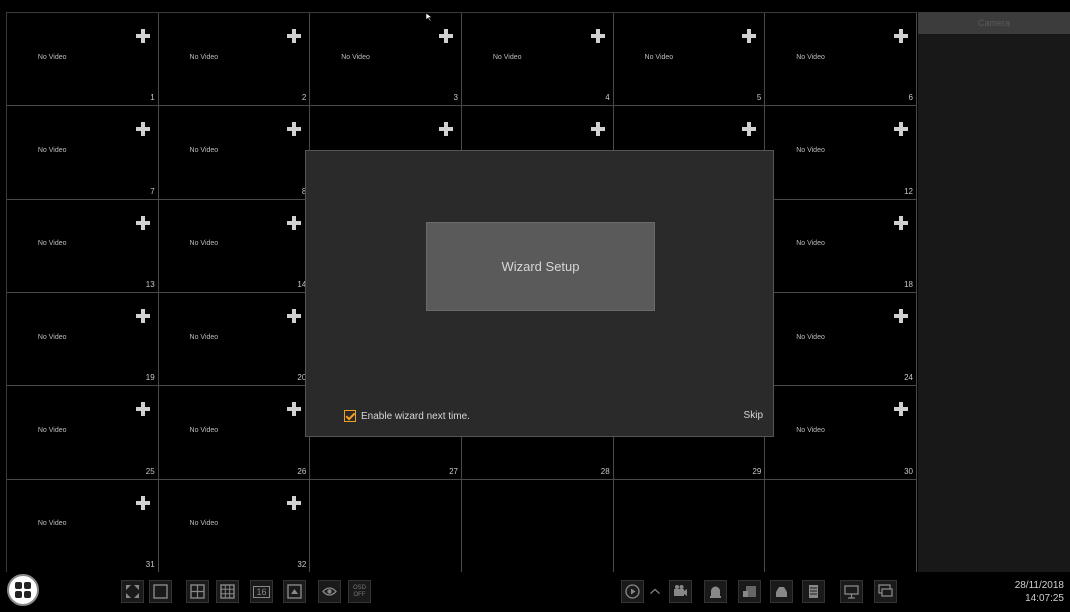  What do you see at coordinates (908, 471) in the screenshot?
I see `channel-number: 30` at bounding box center [908, 471].